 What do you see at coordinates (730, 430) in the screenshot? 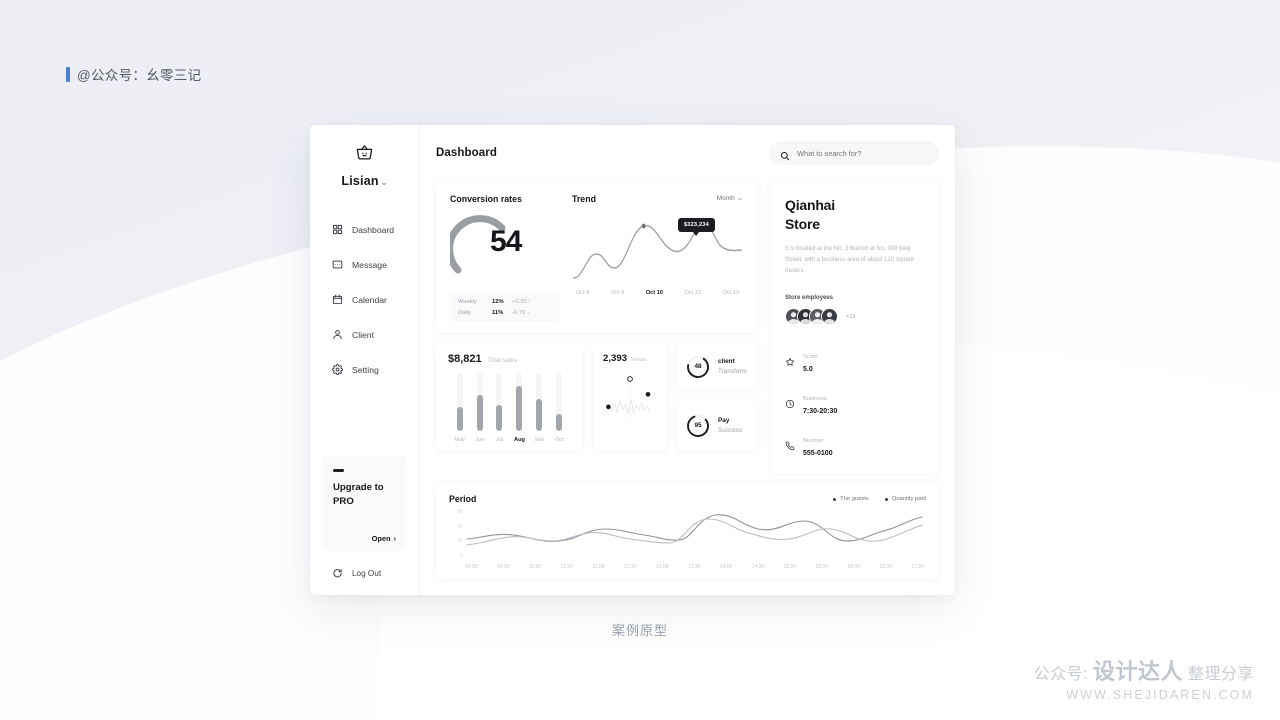
I see `pay-success-subtitle: Success` at bounding box center [730, 430].